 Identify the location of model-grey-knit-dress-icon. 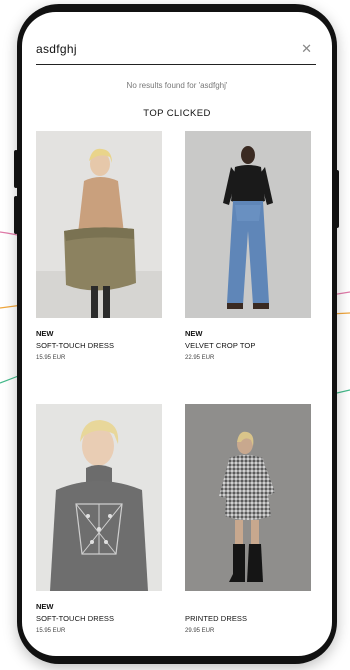
(99, 497).